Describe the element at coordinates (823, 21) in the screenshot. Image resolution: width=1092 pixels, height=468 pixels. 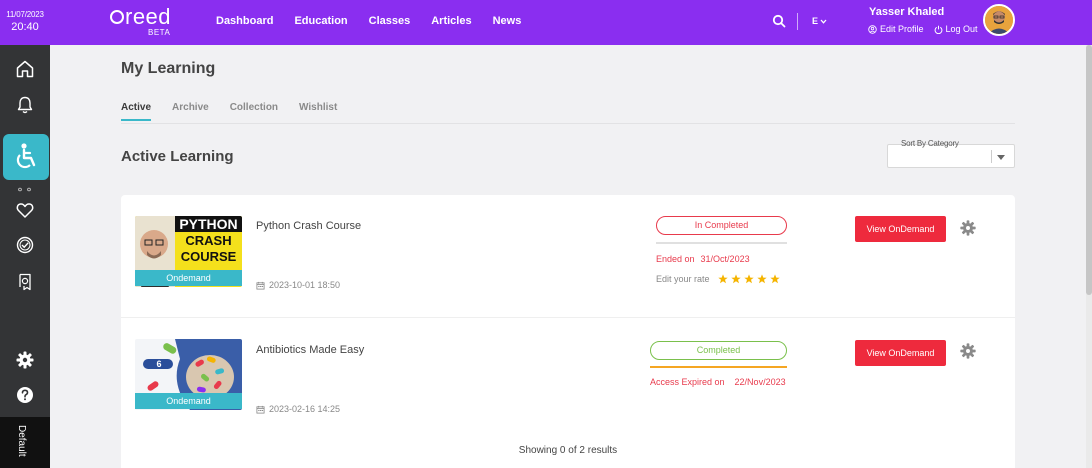
I see `chevron-down-icon` at that location.